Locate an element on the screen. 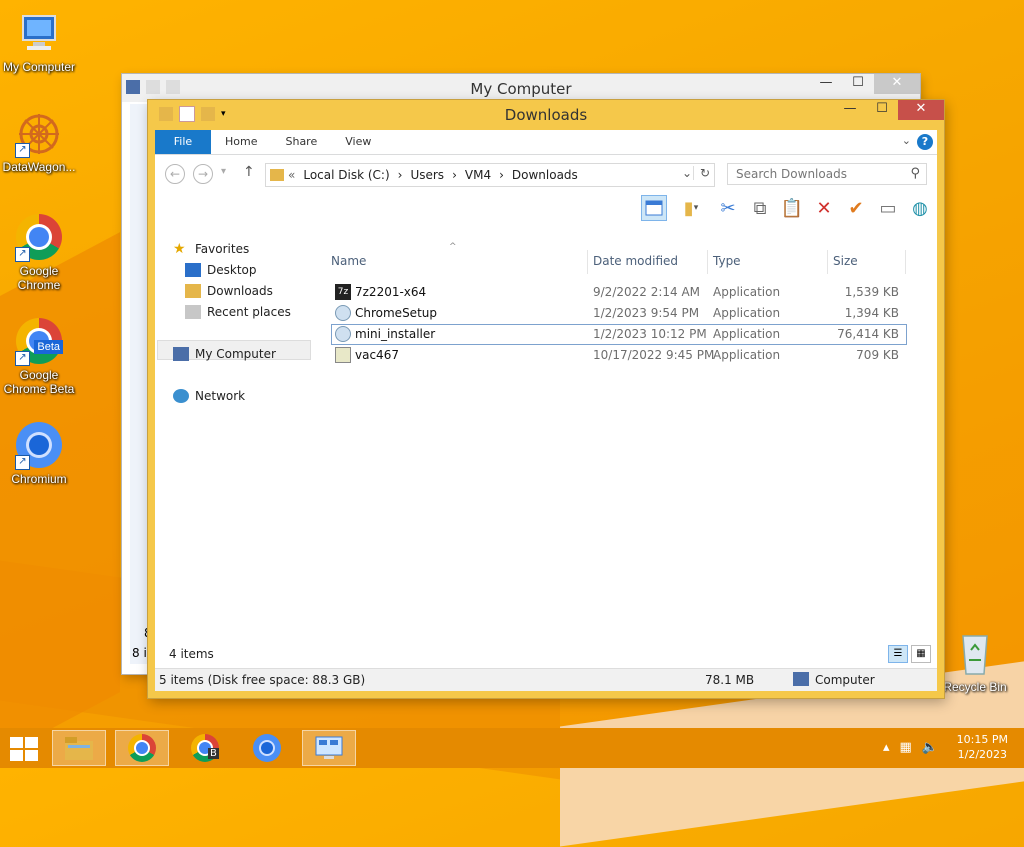 The image size is (1024, 847). window-title: Downloads is located at coordinates (546, 115).